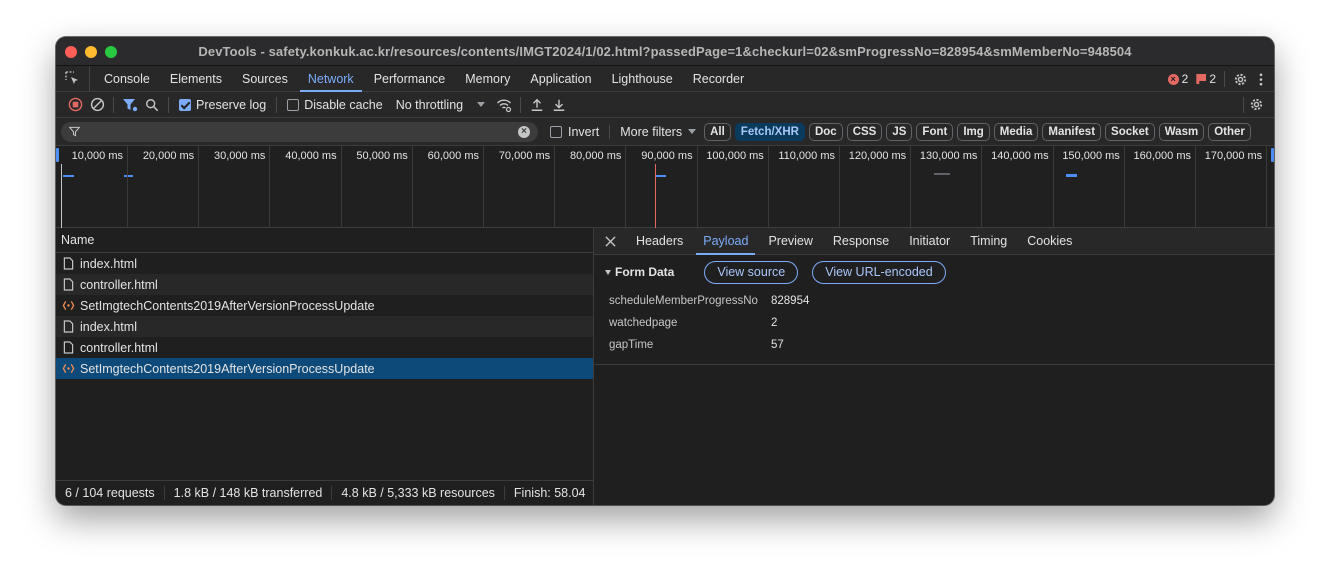  I want to click on filter-toggle-button, so click(130, 105).